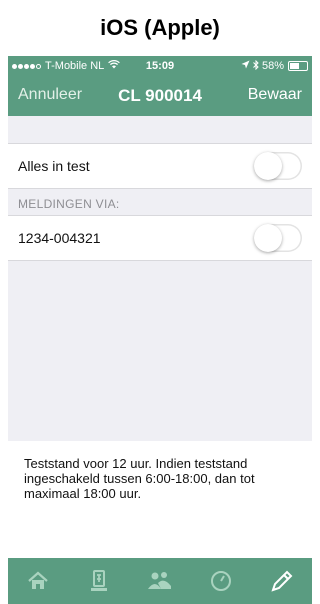 The image size is (320, 604). I want to click on status-right: 58%, so click(274, 66).